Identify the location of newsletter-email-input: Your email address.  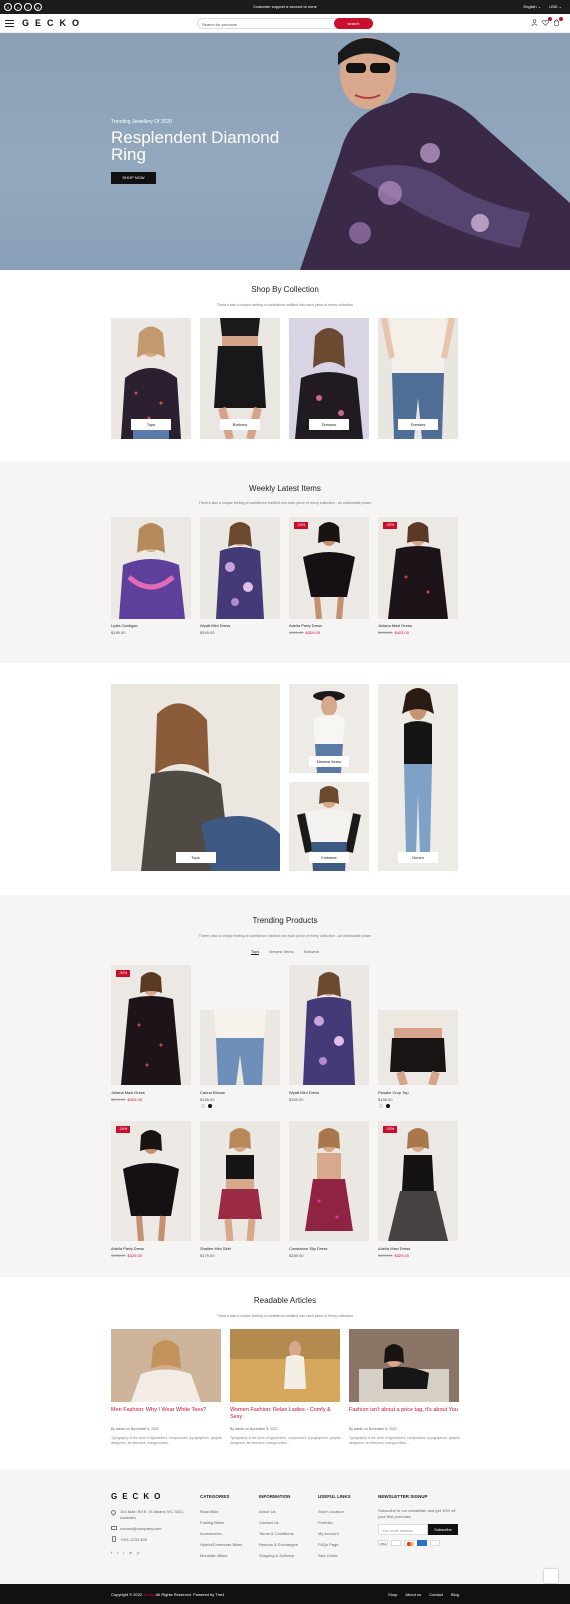
(403, 1529).